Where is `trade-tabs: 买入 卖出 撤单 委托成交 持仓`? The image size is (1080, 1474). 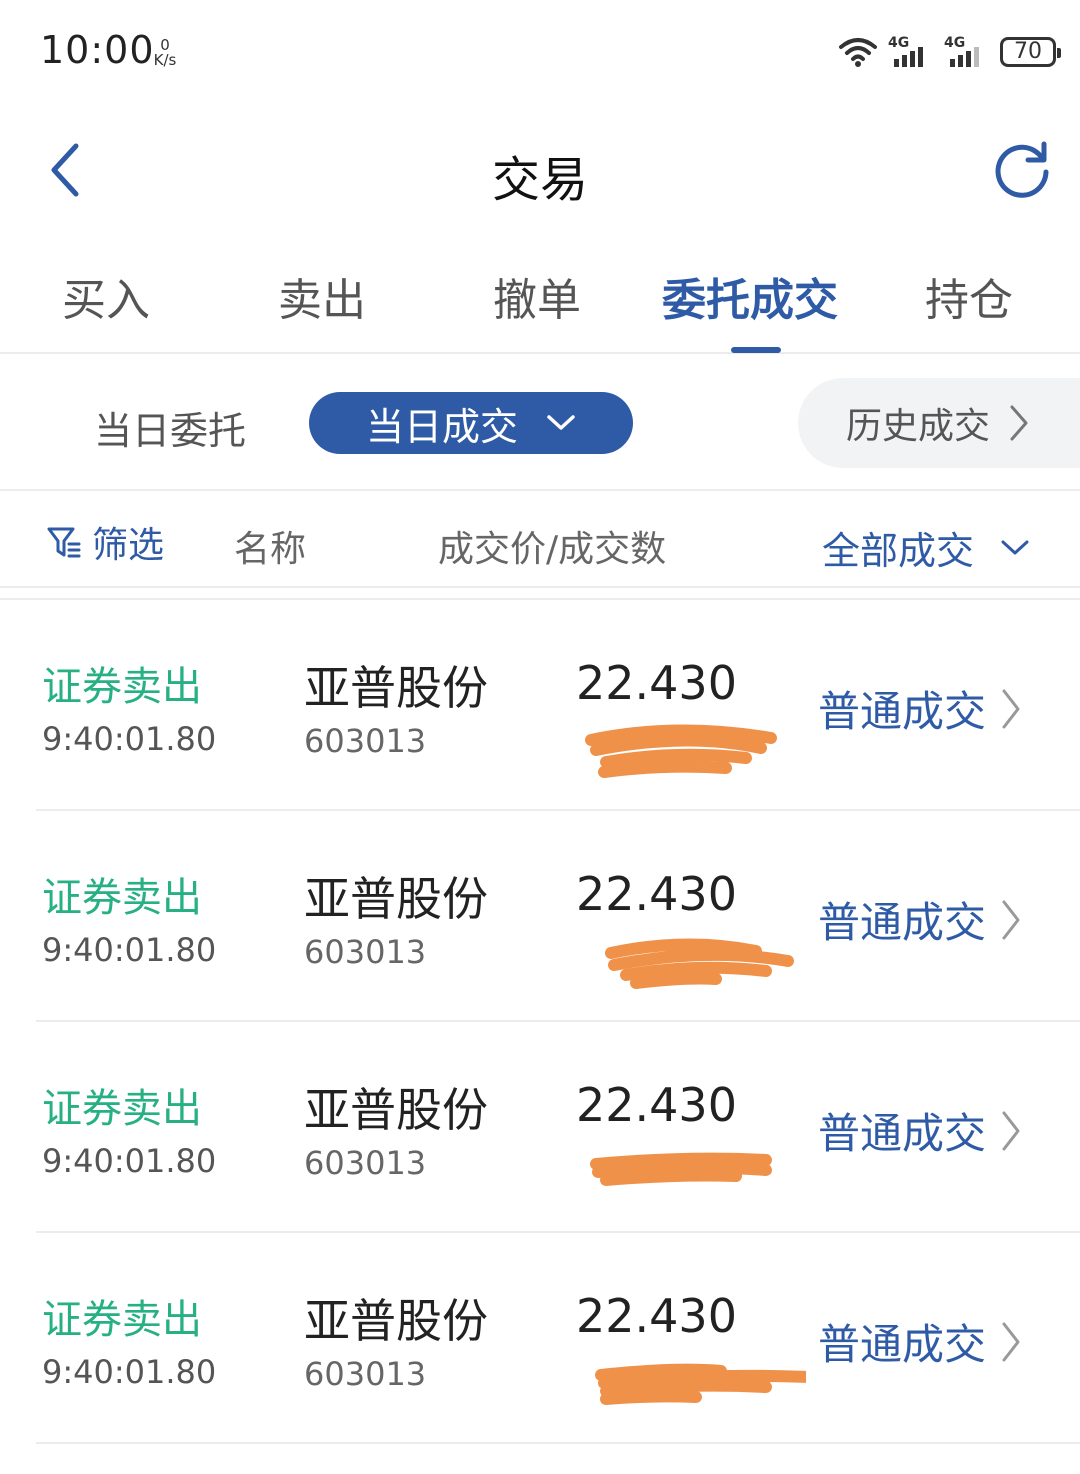 trade-tabs: 买入 卖出 撤单 委托成交 持仓 is located at coordinates (540, 295).